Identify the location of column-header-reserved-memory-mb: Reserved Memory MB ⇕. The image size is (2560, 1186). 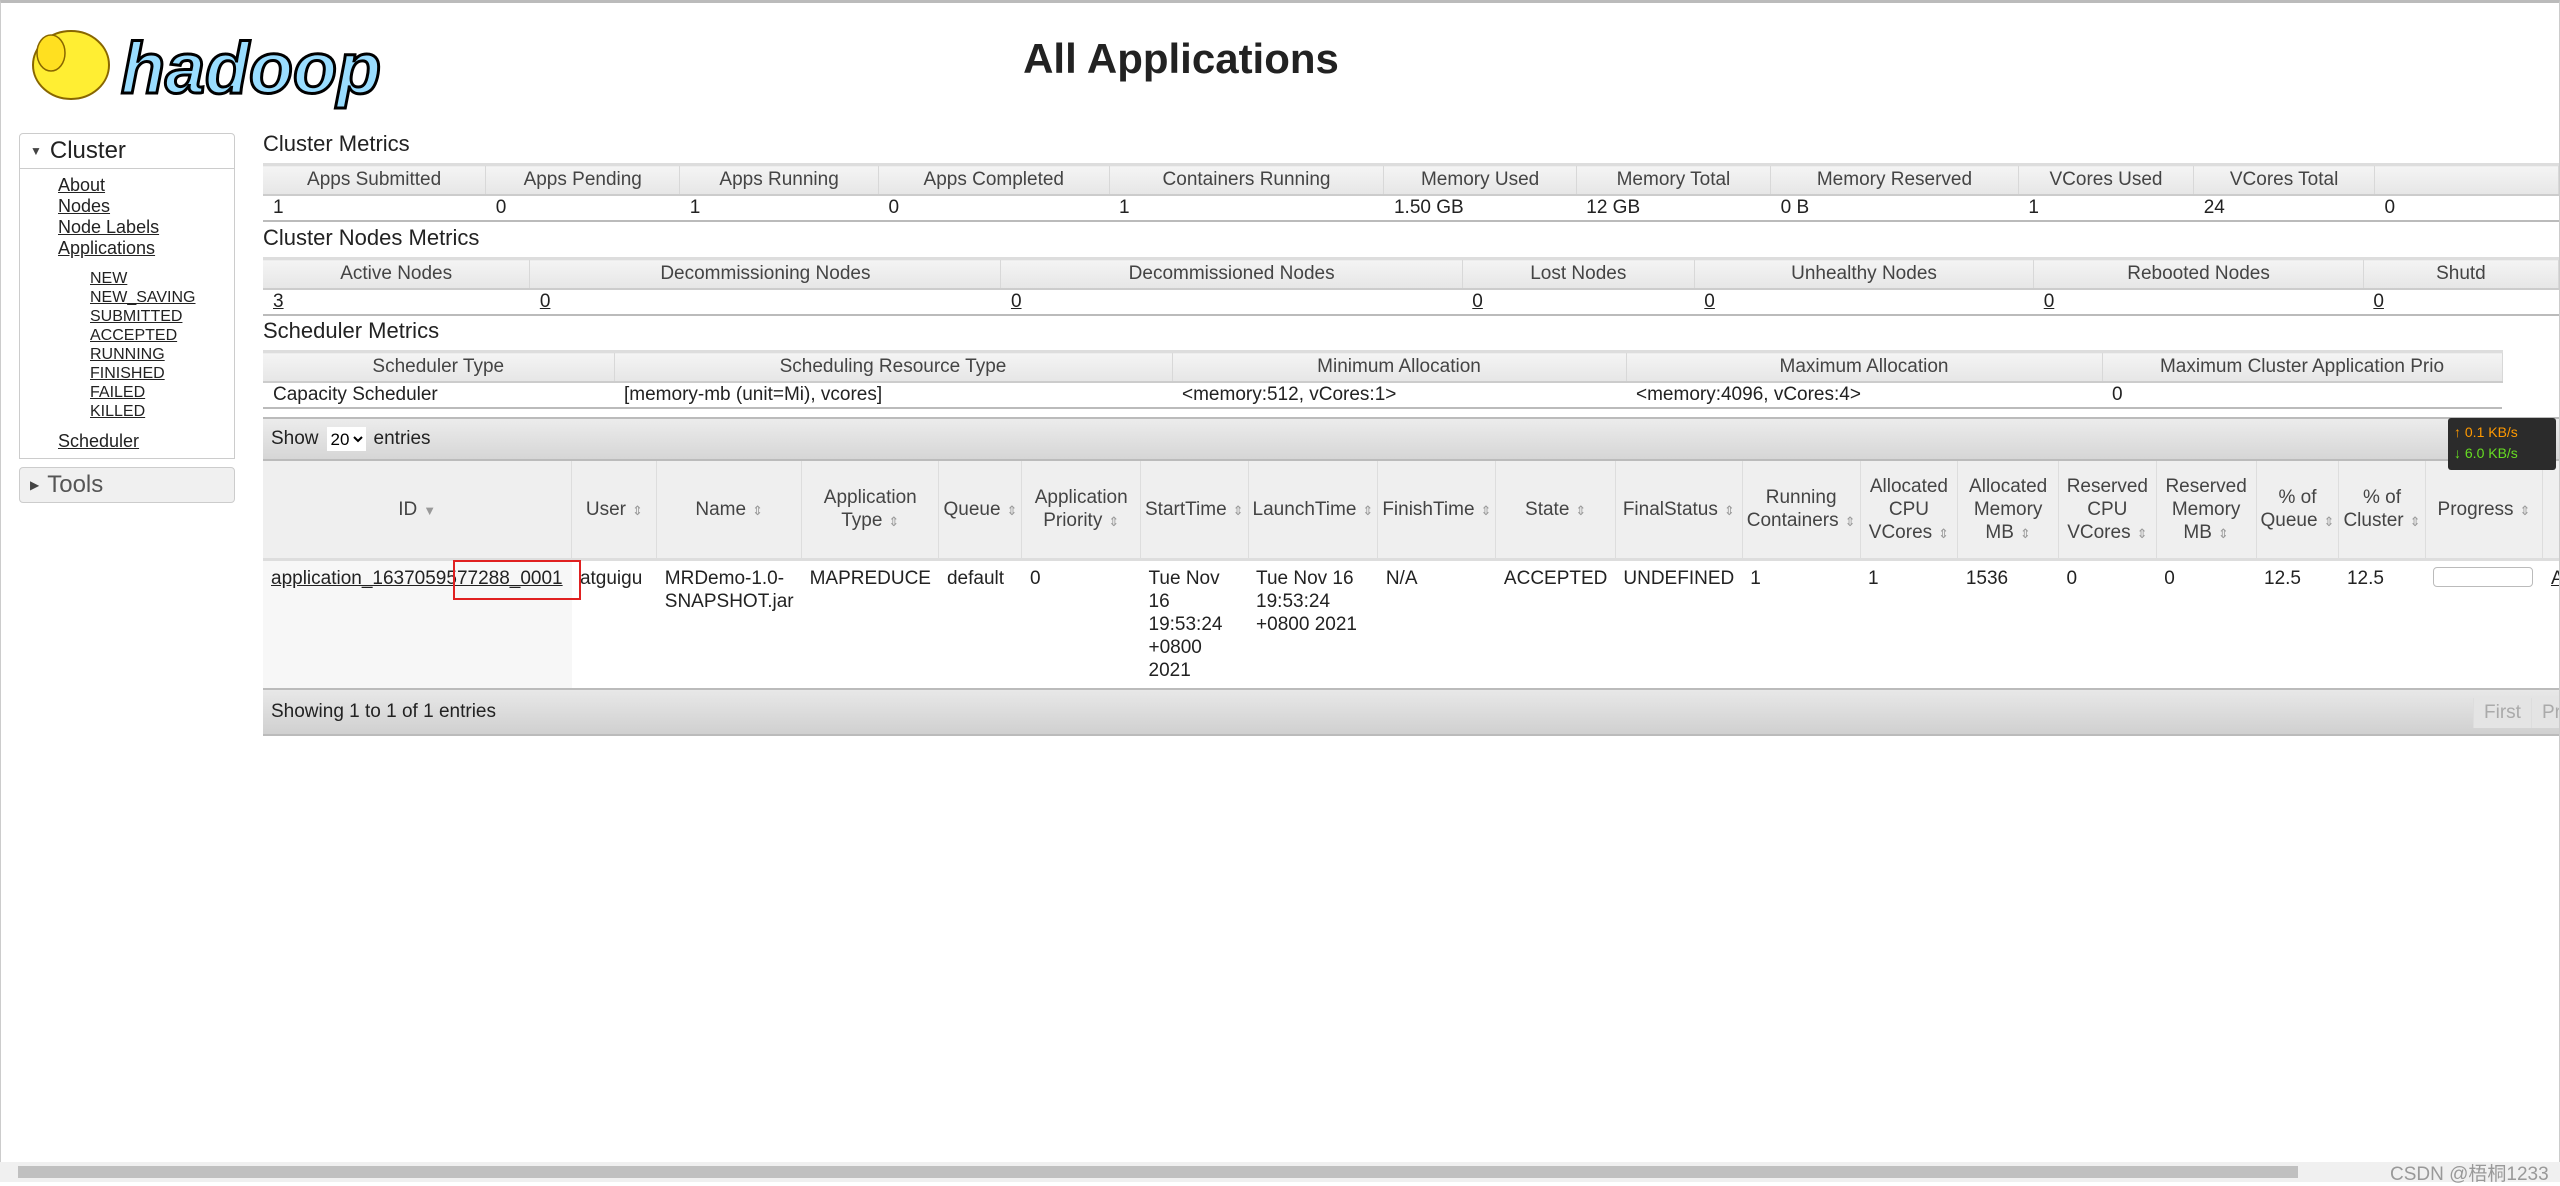
(2206, 511).